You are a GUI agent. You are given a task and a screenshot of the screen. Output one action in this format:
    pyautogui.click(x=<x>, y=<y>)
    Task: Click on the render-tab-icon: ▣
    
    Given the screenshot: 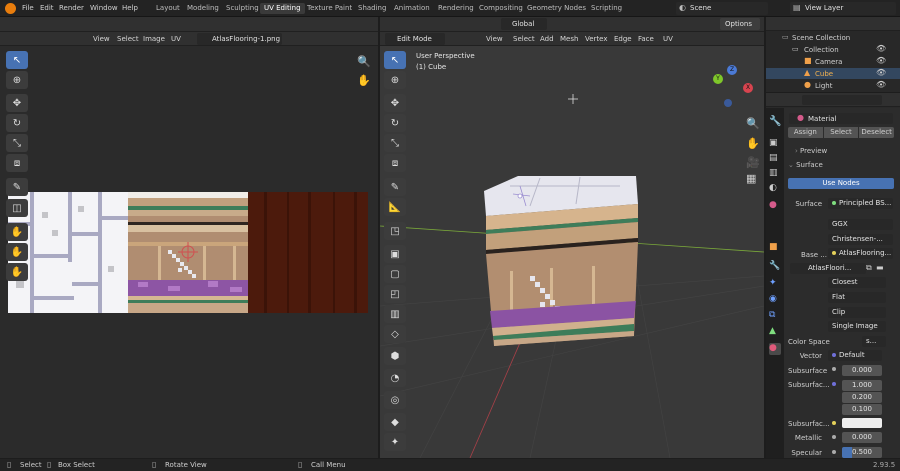 What is the action you would take?
    pyautogui.click(x=775, y=144)
    